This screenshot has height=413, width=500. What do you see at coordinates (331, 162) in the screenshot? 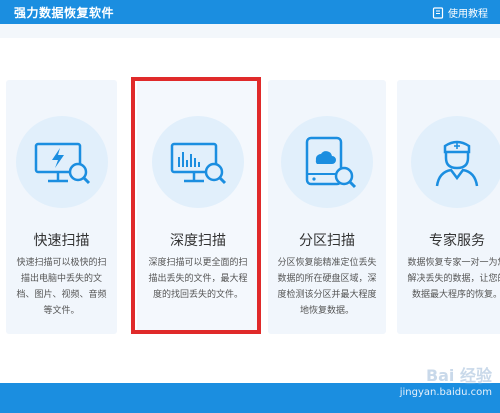
I see `cloud-drive-icon` at bounding box center [331, 162].